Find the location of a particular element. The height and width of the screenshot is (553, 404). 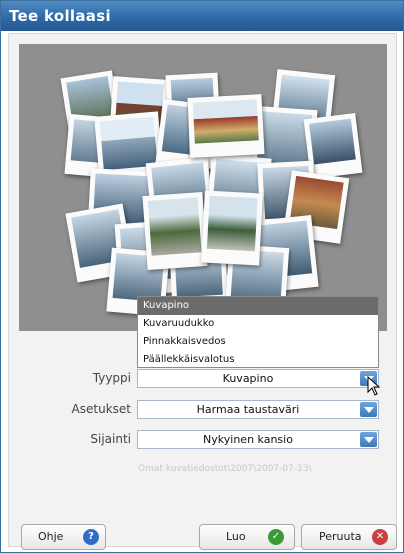

type-option-paallekkaisvalotus: Päällekkäisvalotus is located at coordinates (258, 360).